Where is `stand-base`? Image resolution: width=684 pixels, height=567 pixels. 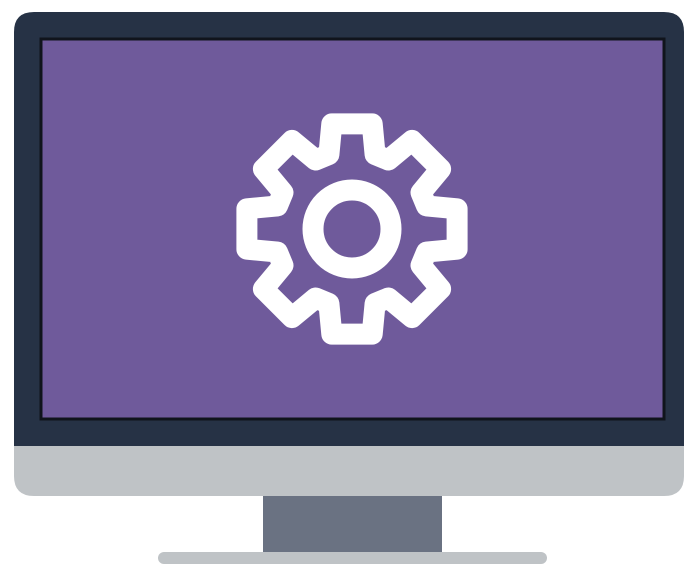
stand-base is located at coordinates (352, 558).